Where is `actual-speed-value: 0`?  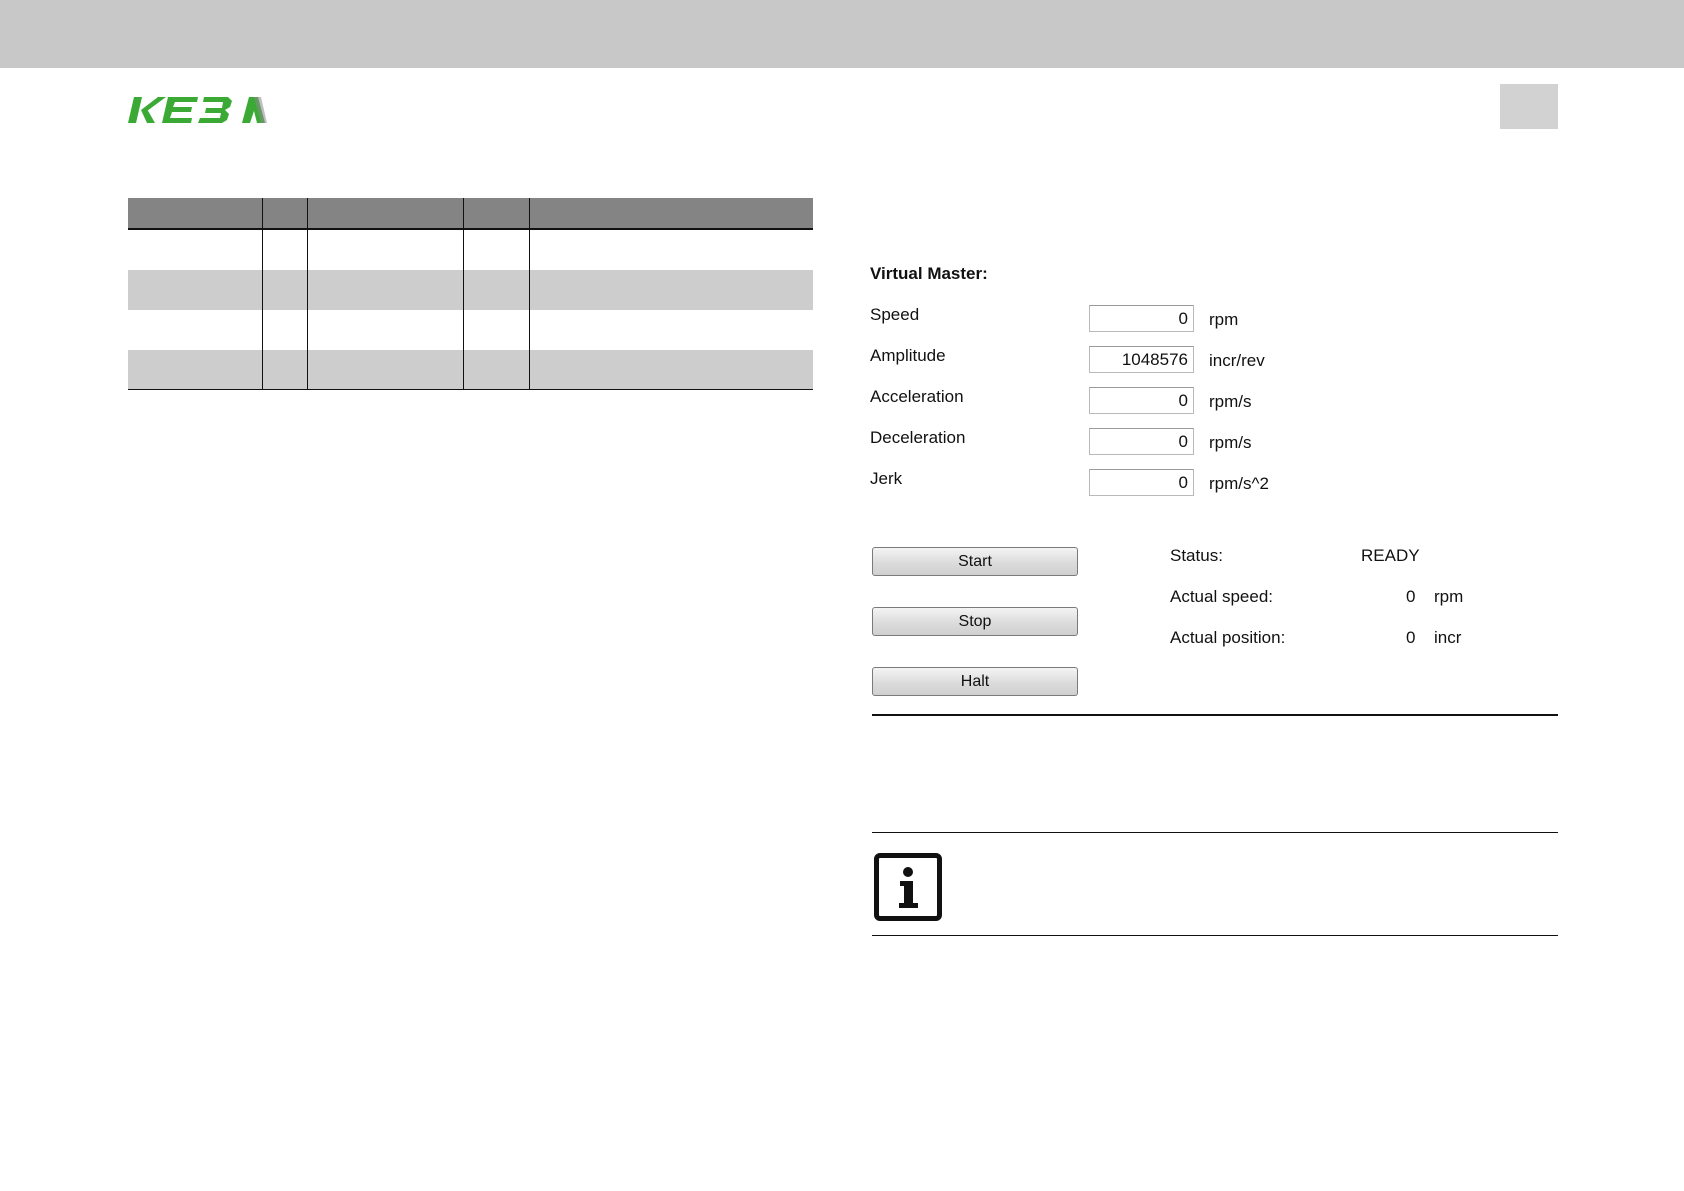
actual-speed-value: 0 is located at coordinates (1411, 596).